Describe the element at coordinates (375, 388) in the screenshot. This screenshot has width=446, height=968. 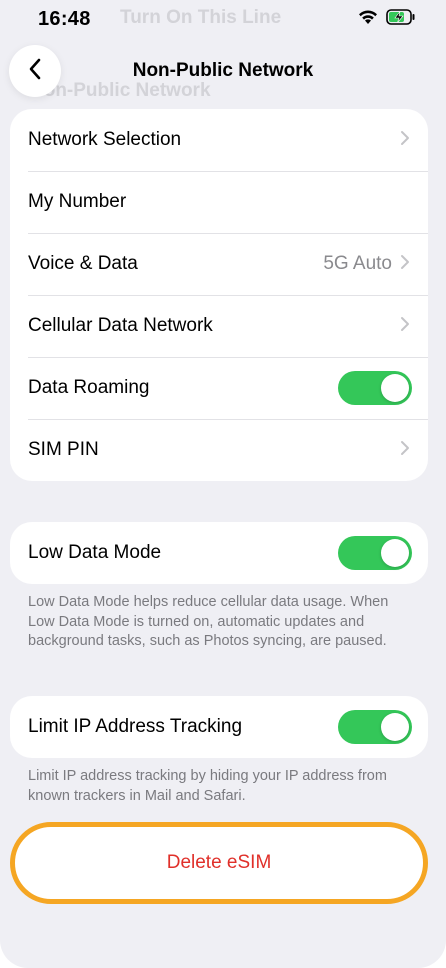
I see `data-roaming-toggle` at that location.